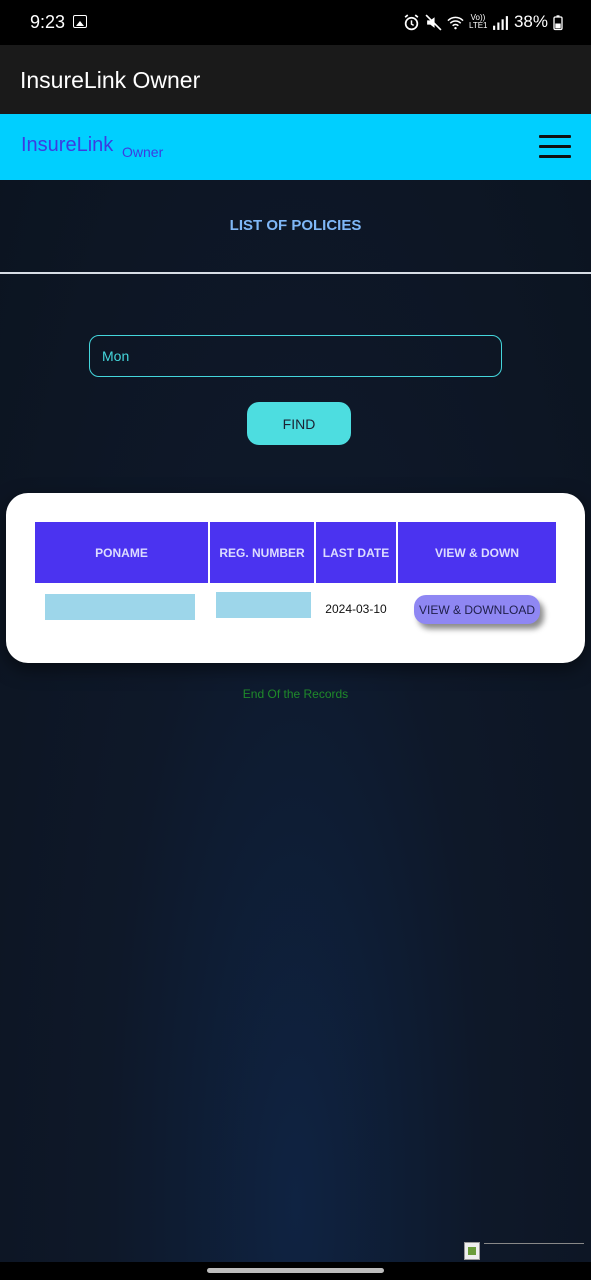  Describe the element at coordinates (295, 79) in the screenshot. I see `app-bar: InsureLink Owner` at that location.